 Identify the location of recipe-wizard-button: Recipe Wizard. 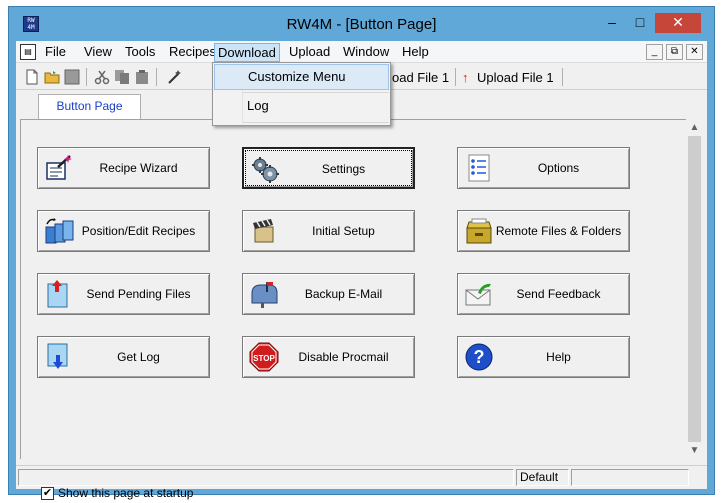
(123, 168).